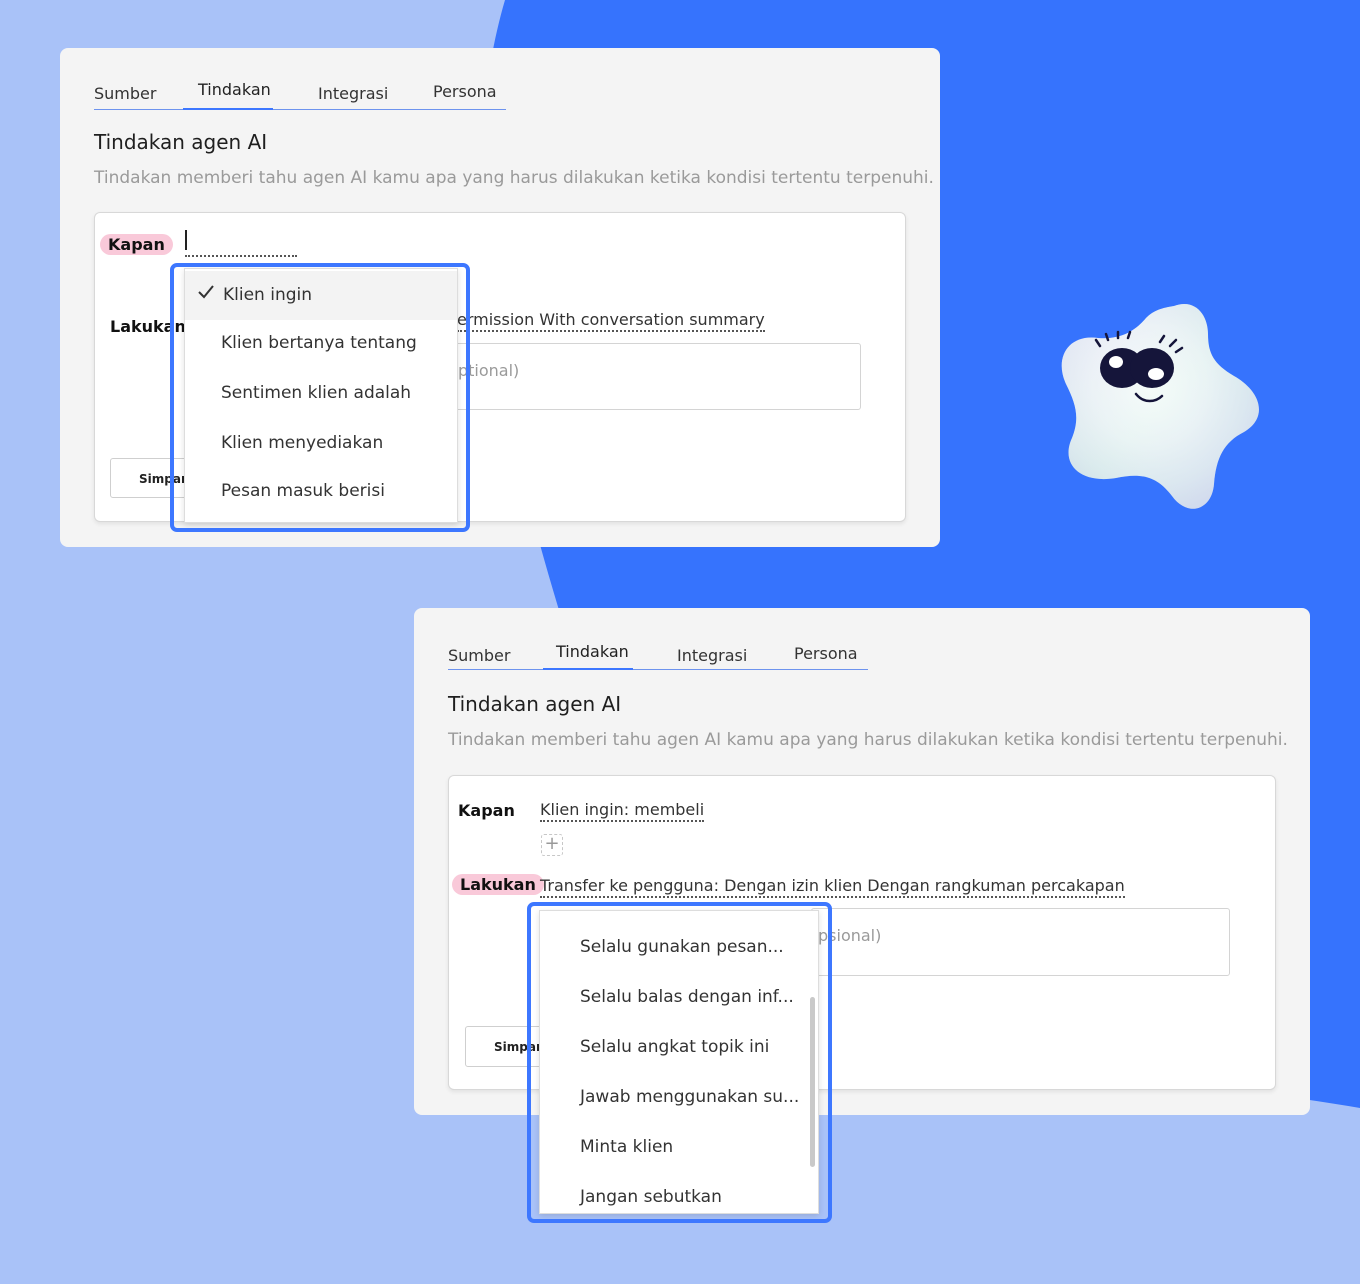 Image resolution: width=1360 pixels, height=1284 pixels. What do you see at coordinates (653, 376) in the screenshot?
I see `instructions-input: ptional)` at bounding box center [653, 376].